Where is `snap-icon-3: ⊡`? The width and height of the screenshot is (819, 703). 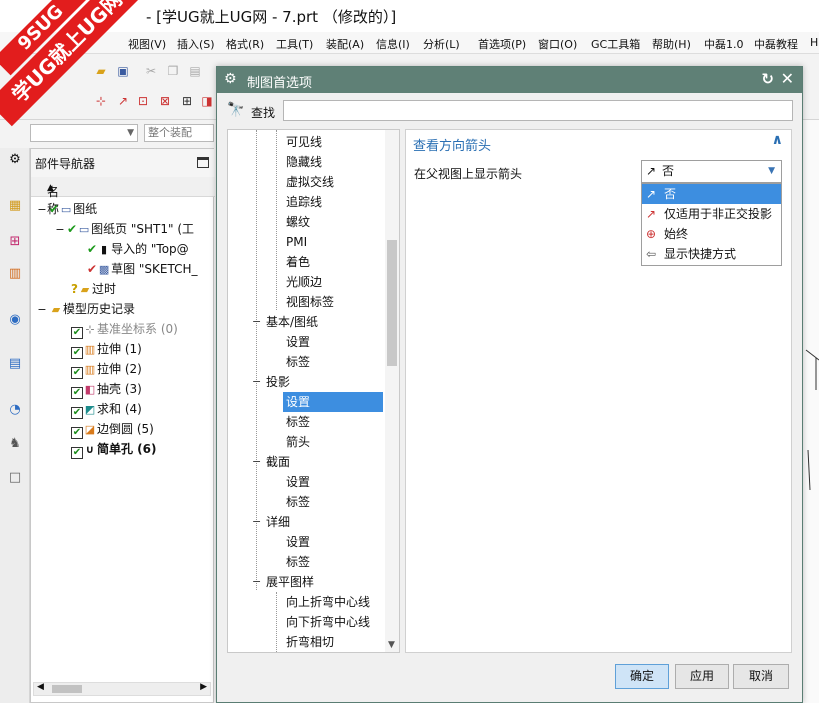
snap-icon-3: ⊡ is located at coordinates (143, 101).